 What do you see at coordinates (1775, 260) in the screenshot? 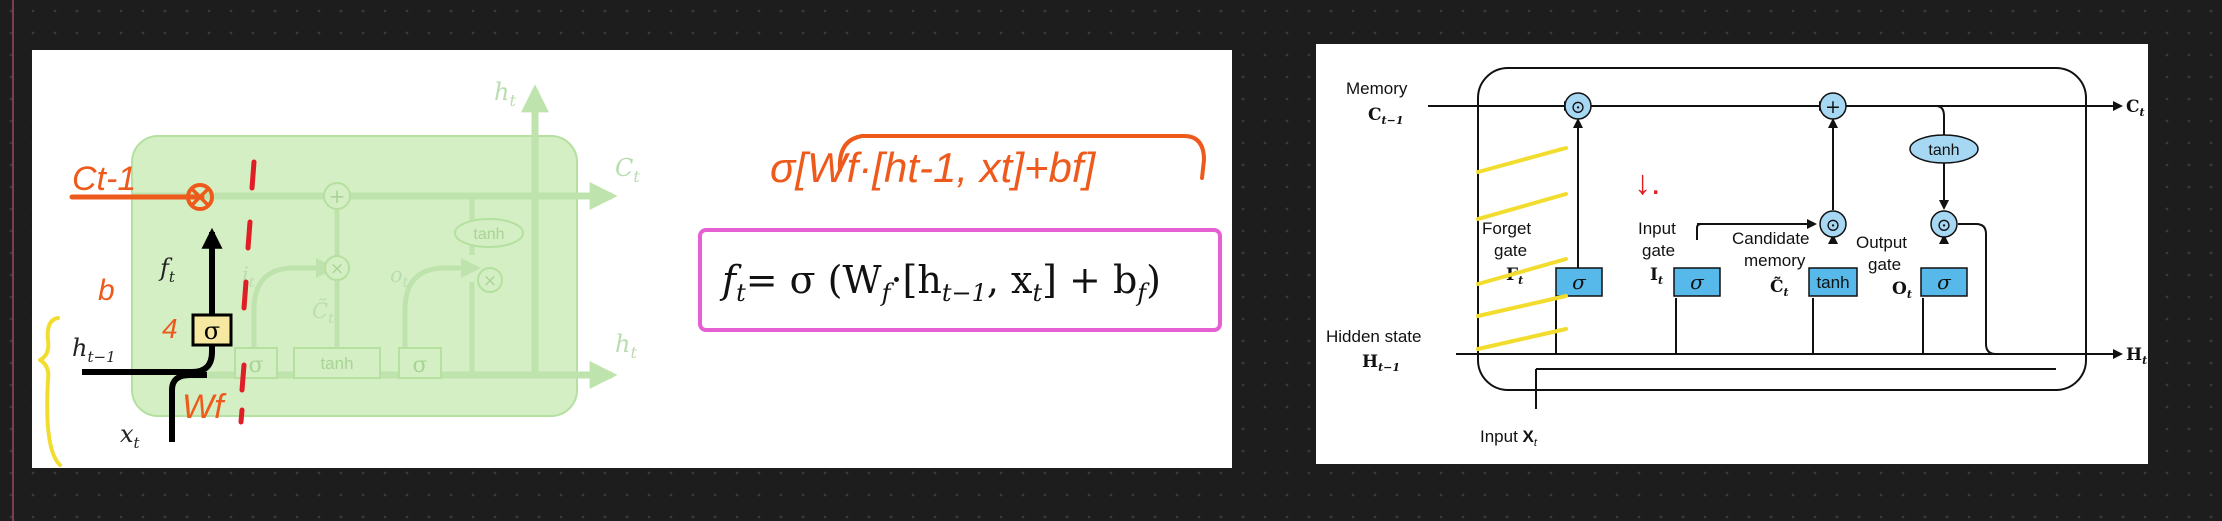
I see `candidate-label-2: memory` at bounding box center [1775, 260].